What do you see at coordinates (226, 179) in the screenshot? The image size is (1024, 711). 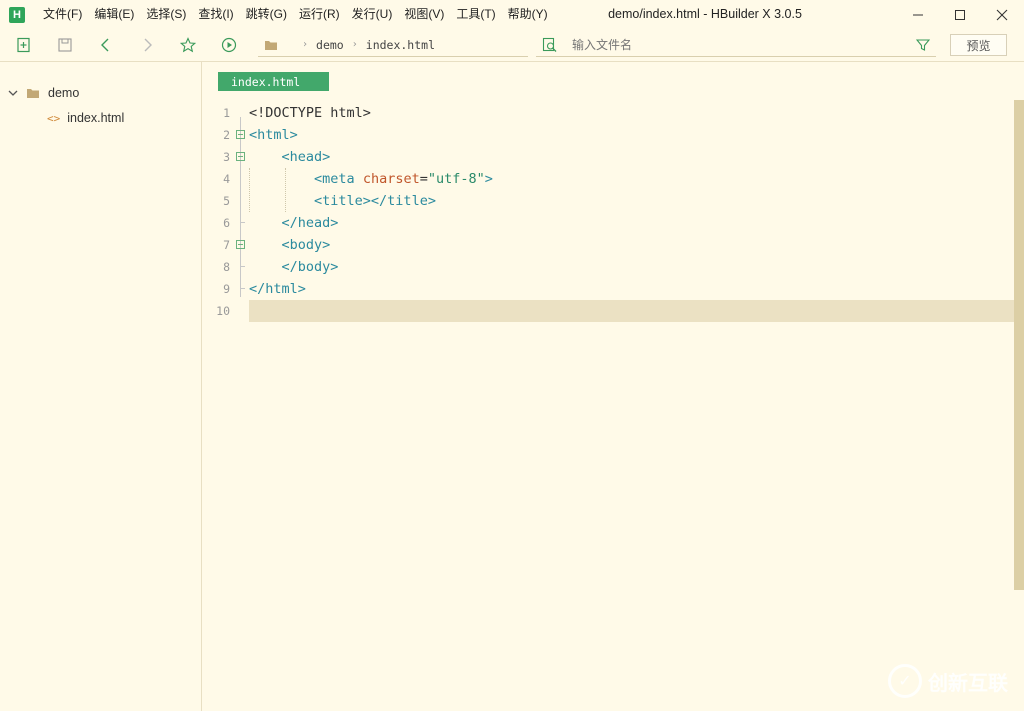 I see `line-number: 4` at bounding box center [226, 179].